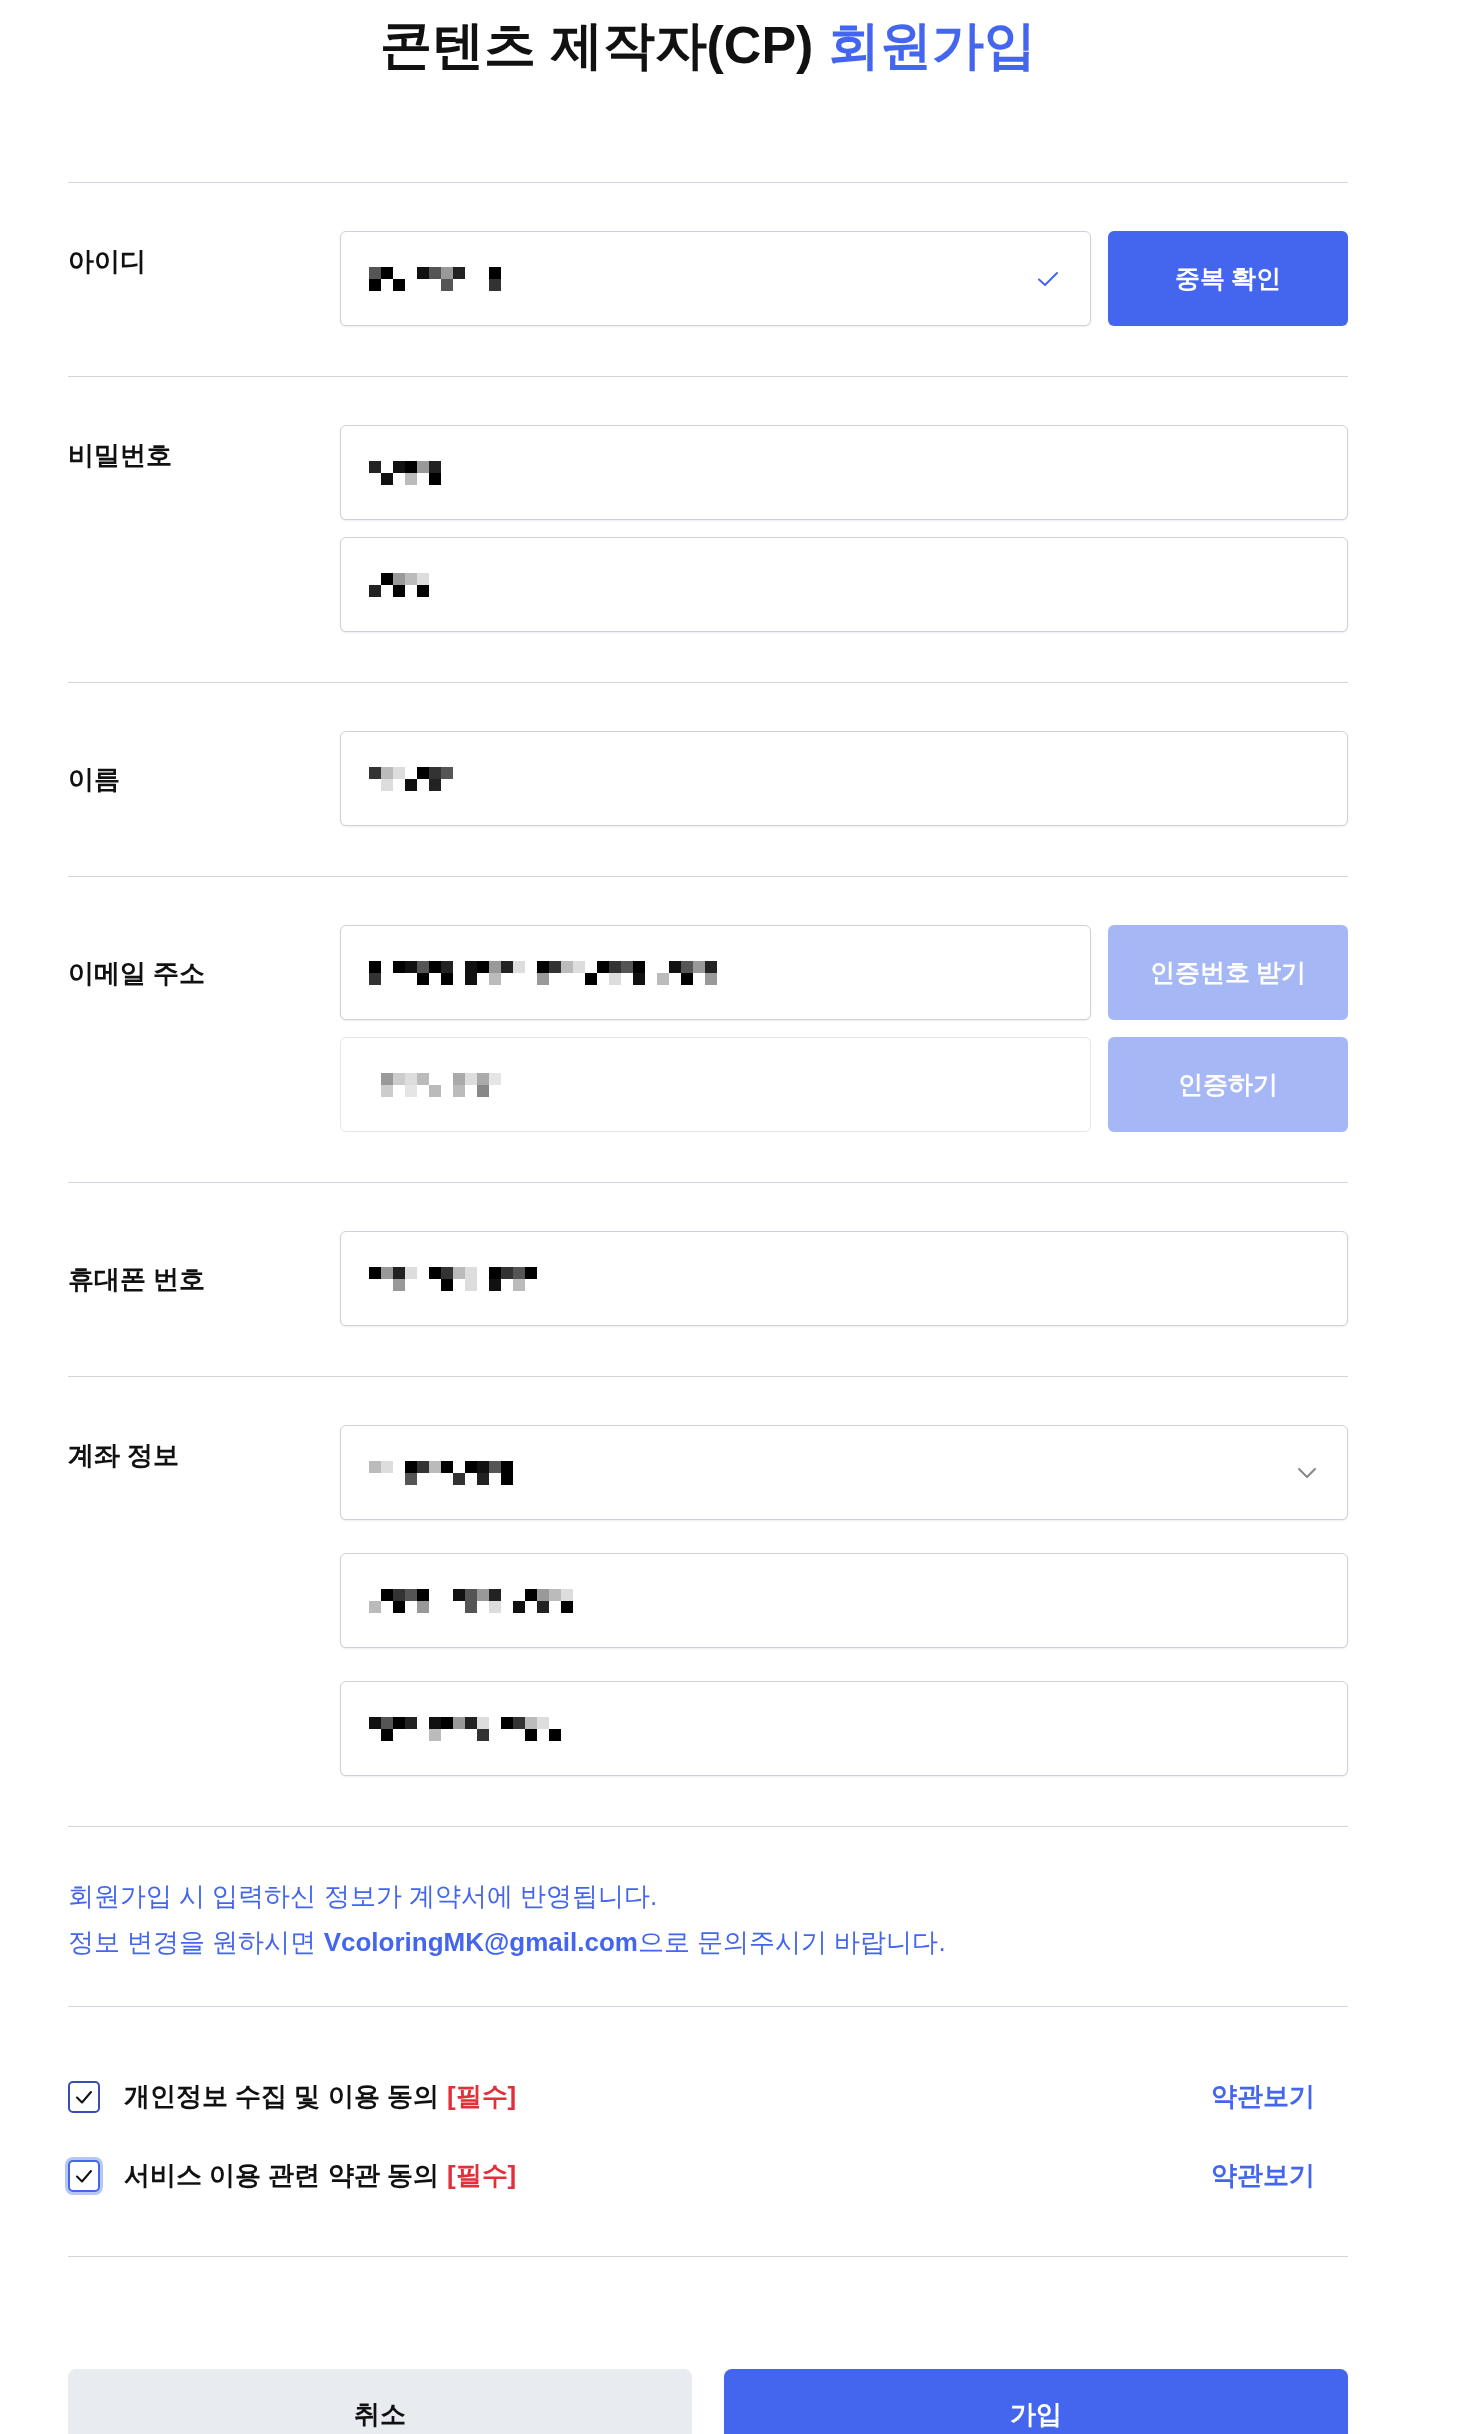 Image resolution: width=1464 pixels, height=2434 pixels. I want to click on select-field, so click(844, 1472).